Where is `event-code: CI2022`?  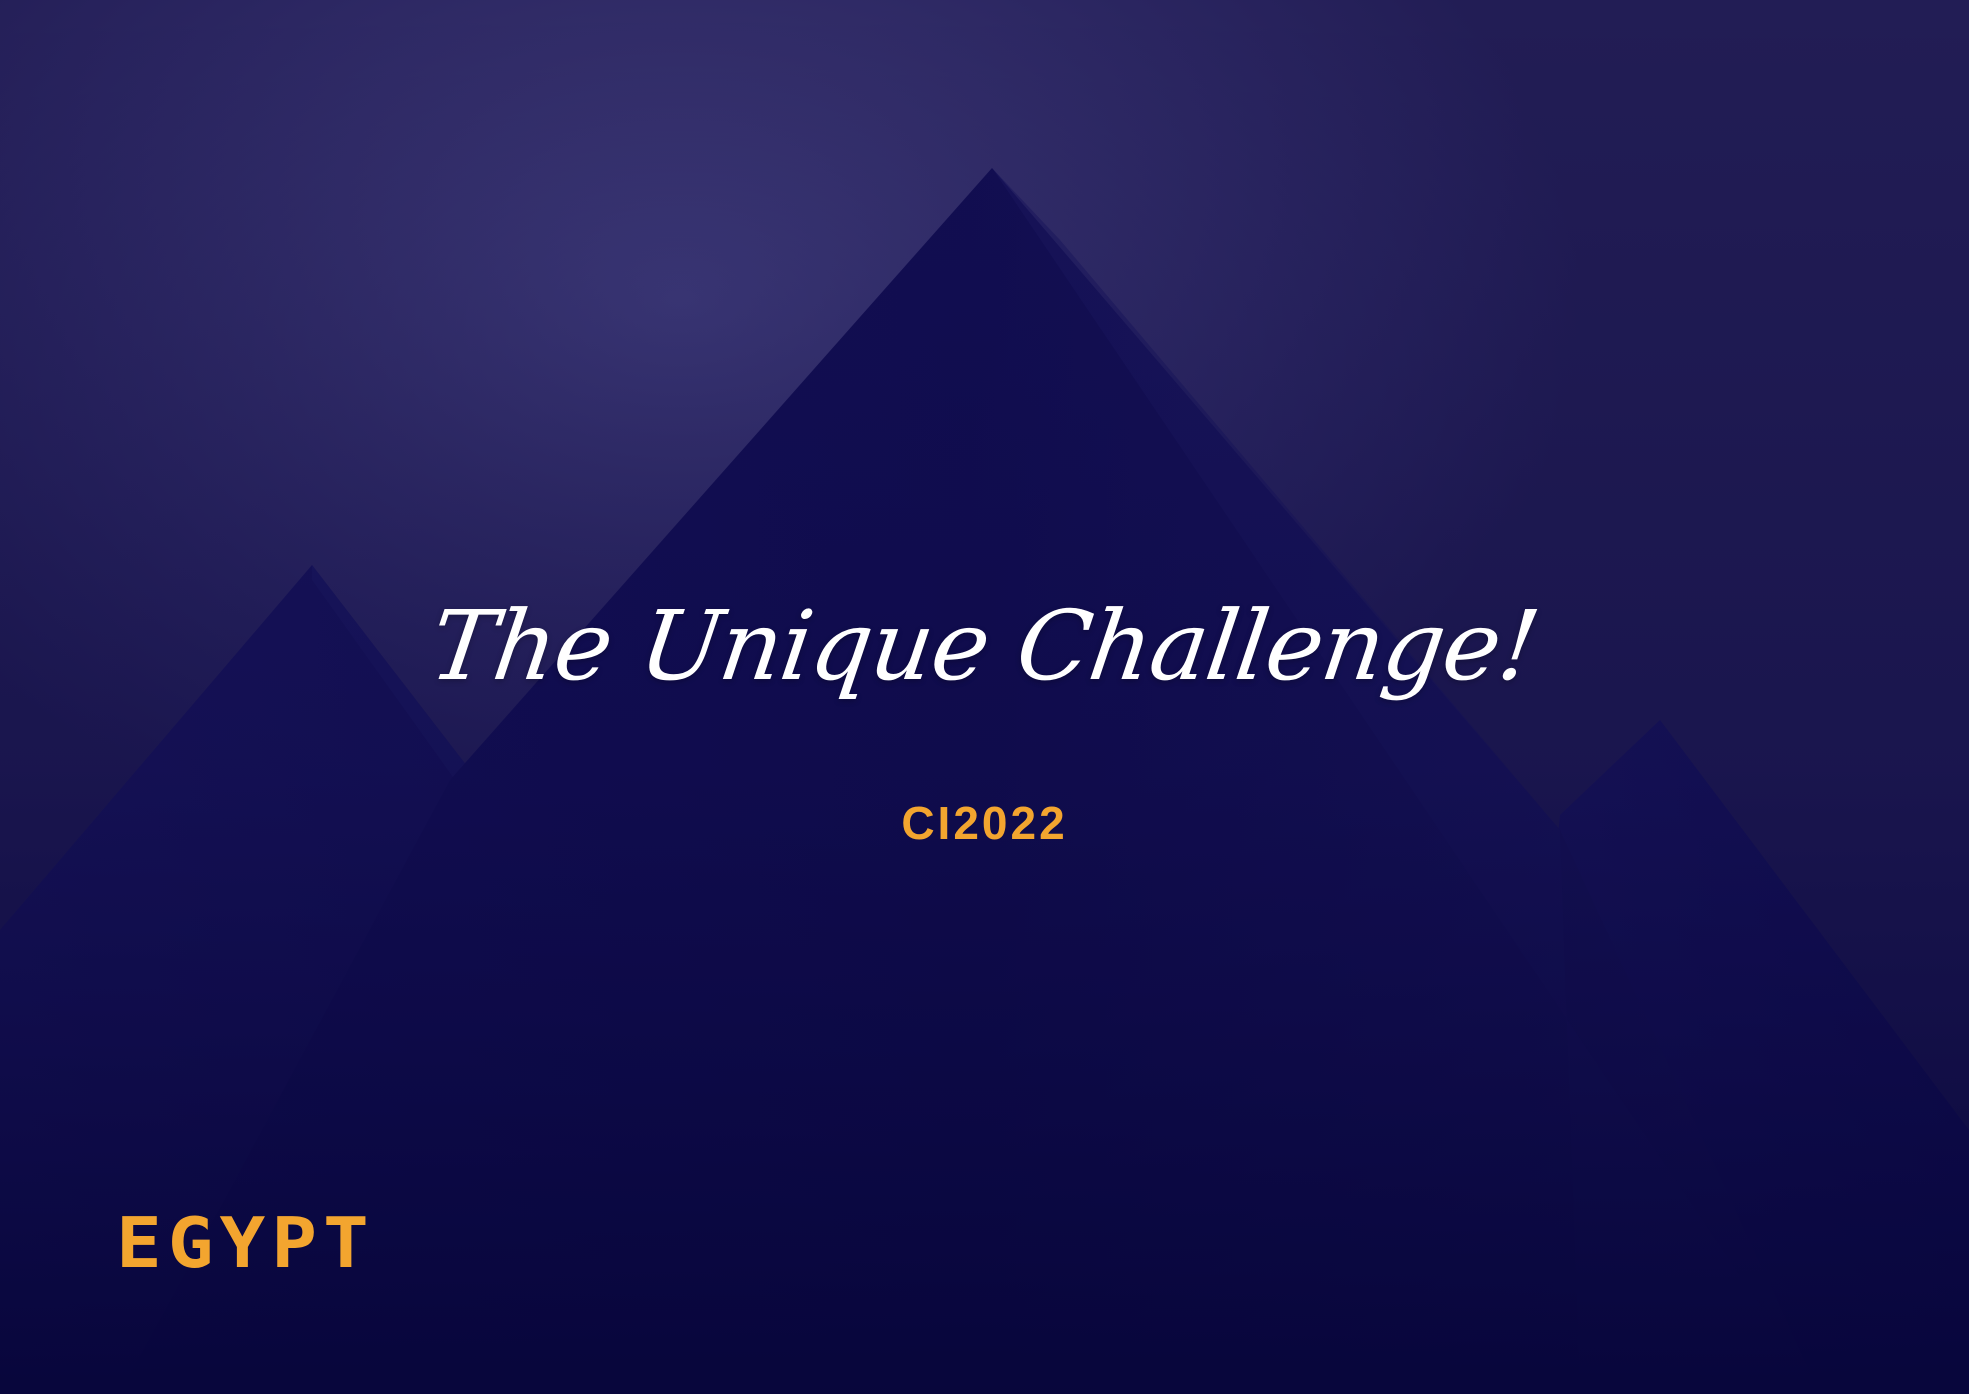
event-code: CI2022 is located at coordinates (984, 823).